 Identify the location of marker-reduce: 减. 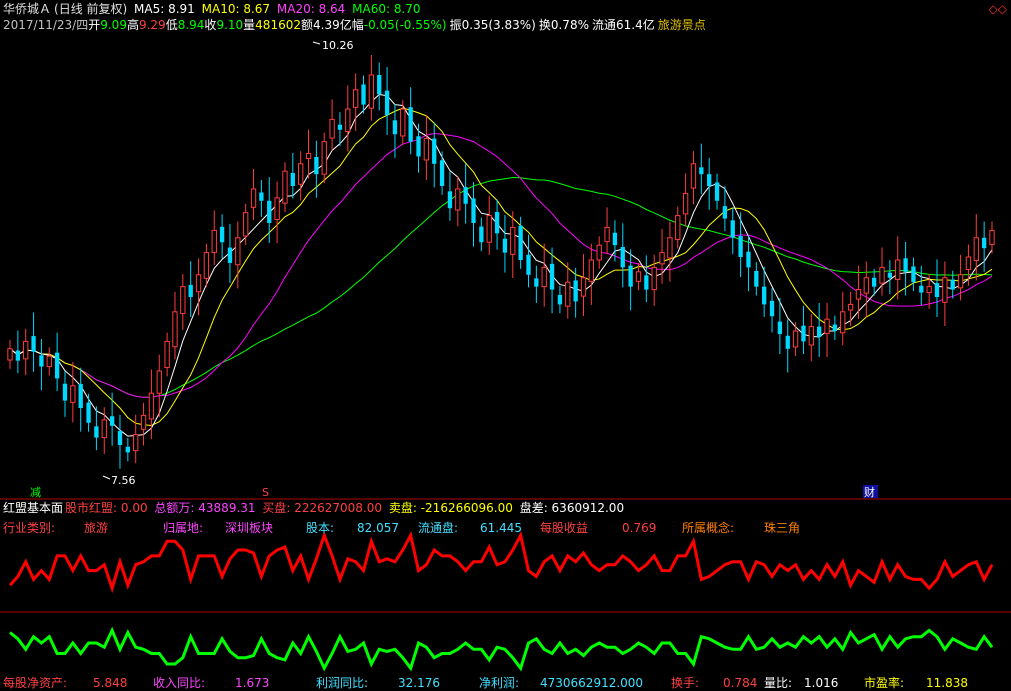
(35, 492).